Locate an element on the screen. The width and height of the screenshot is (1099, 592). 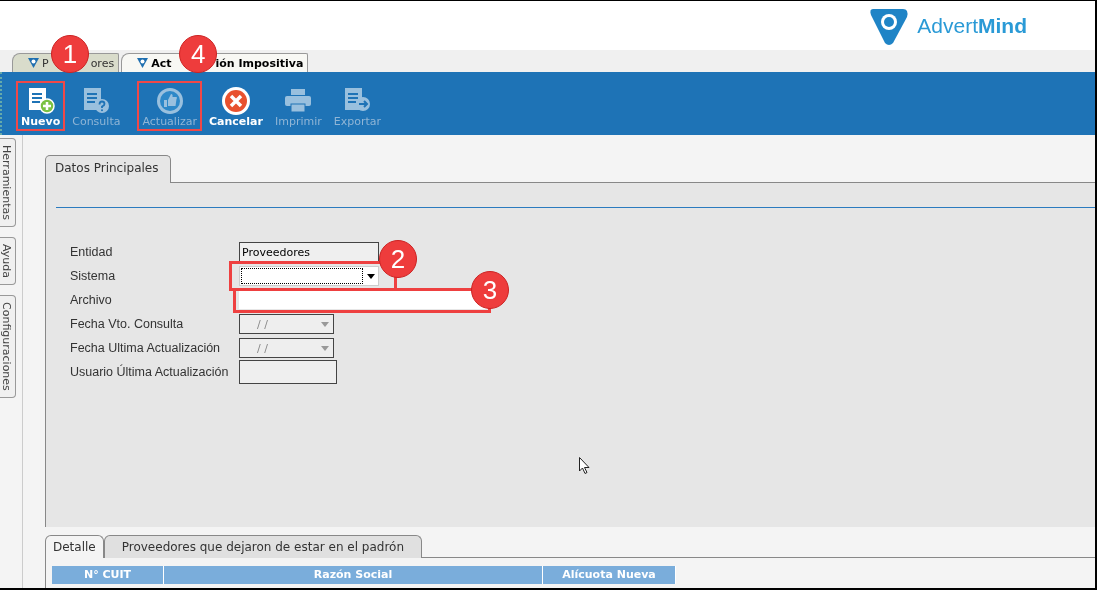
callout-badge: 2 is located at coordinates (398, 259).